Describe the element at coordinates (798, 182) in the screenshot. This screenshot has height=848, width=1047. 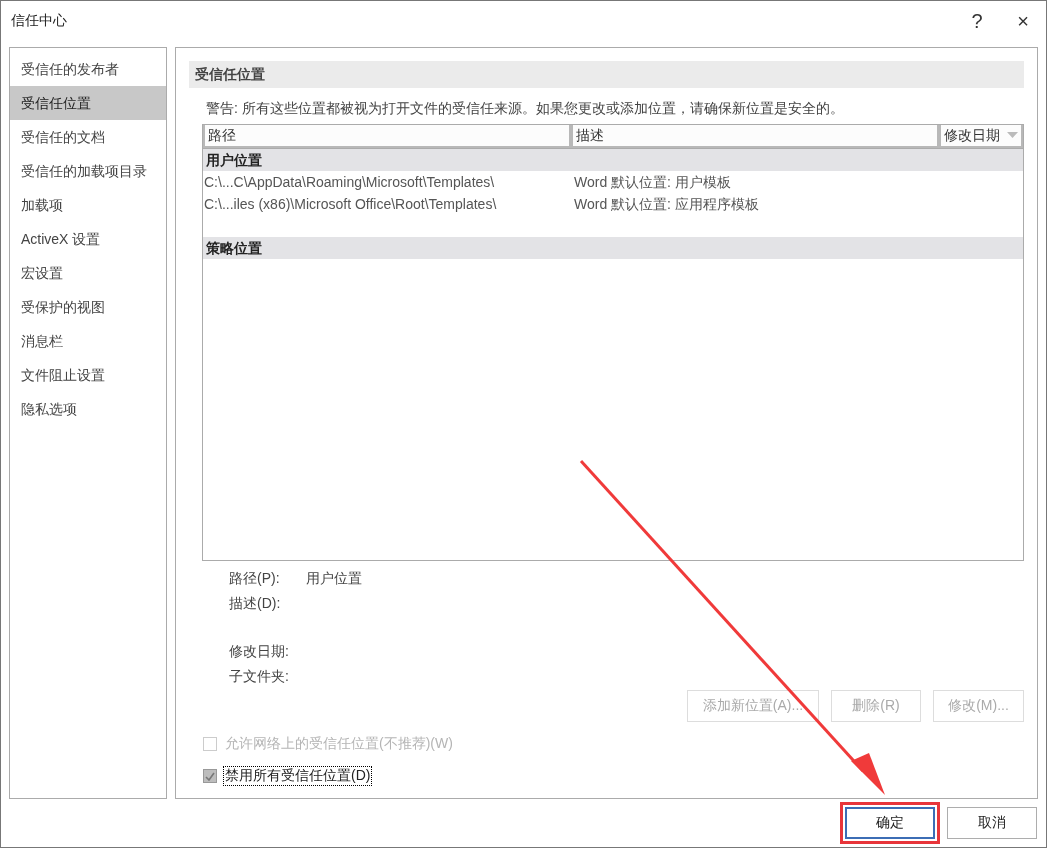
I see `table-cell: Word 默认位置: 用户模板` at that location.